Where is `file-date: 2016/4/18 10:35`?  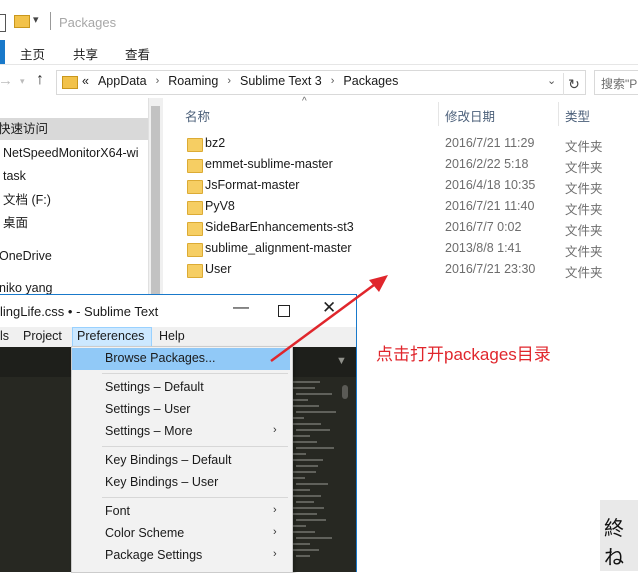 file-date: 2016/4/18 10:35 is located at coordinates (490, 185).